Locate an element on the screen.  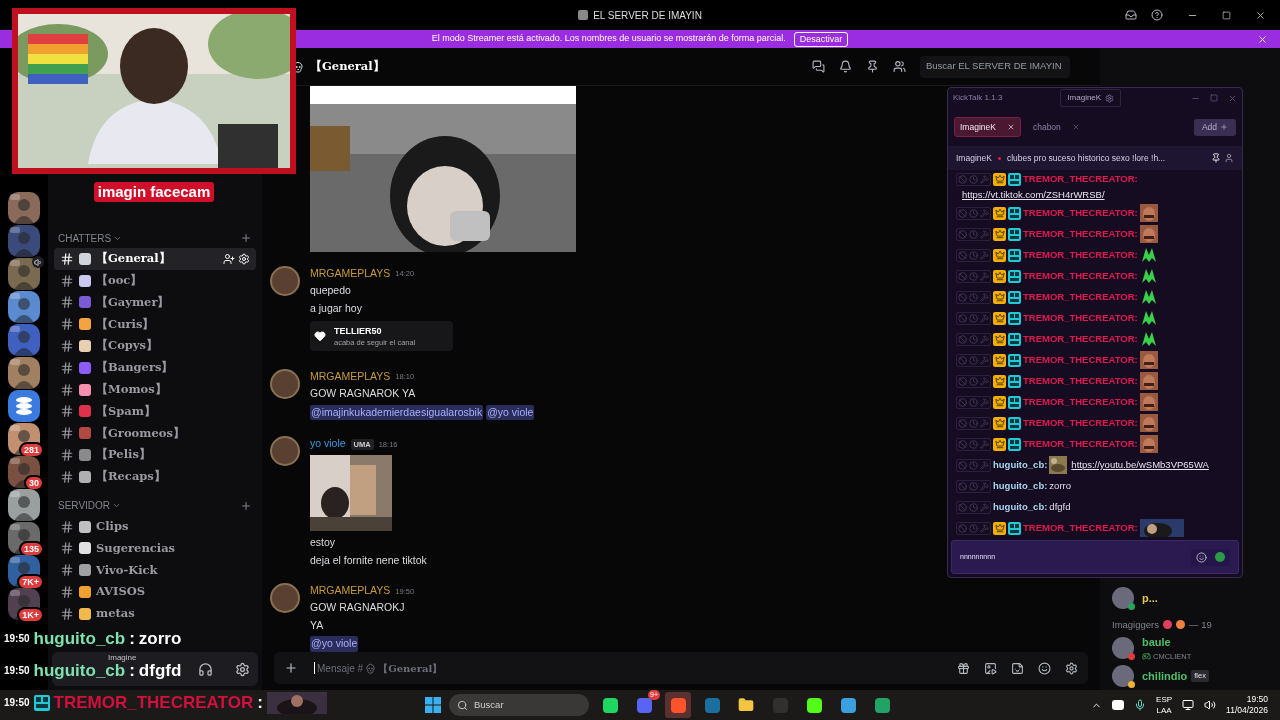
attach-icon is located at coordinates (291, 668).